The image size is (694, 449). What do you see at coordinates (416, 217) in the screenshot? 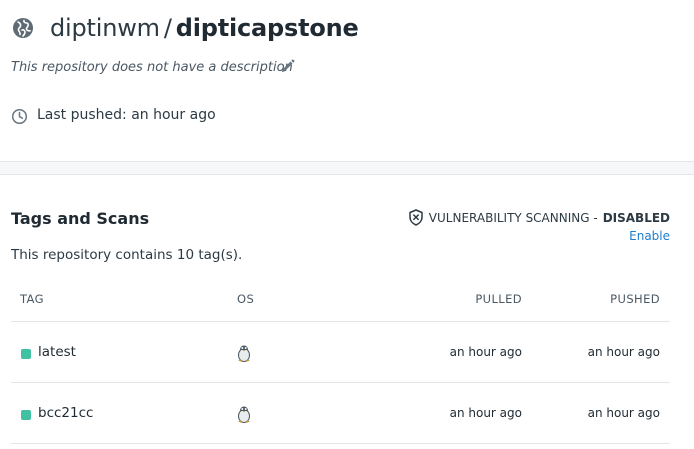
I see `shield-x-icon` at bounding box center [416, 217].